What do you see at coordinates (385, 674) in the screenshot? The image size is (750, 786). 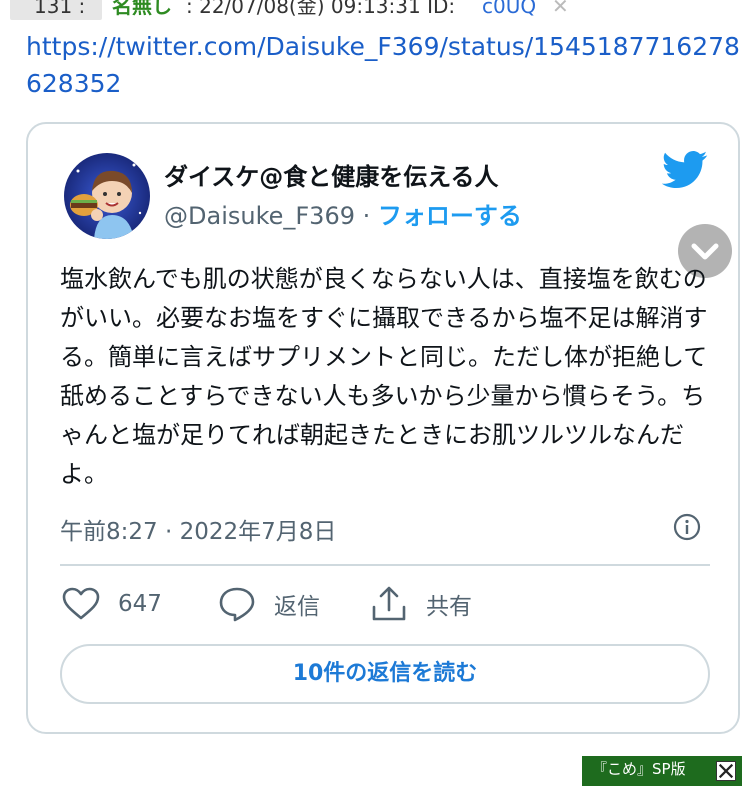 I see `read-replies-button: 10件の返信を読む` at bounding box center [385, 674].